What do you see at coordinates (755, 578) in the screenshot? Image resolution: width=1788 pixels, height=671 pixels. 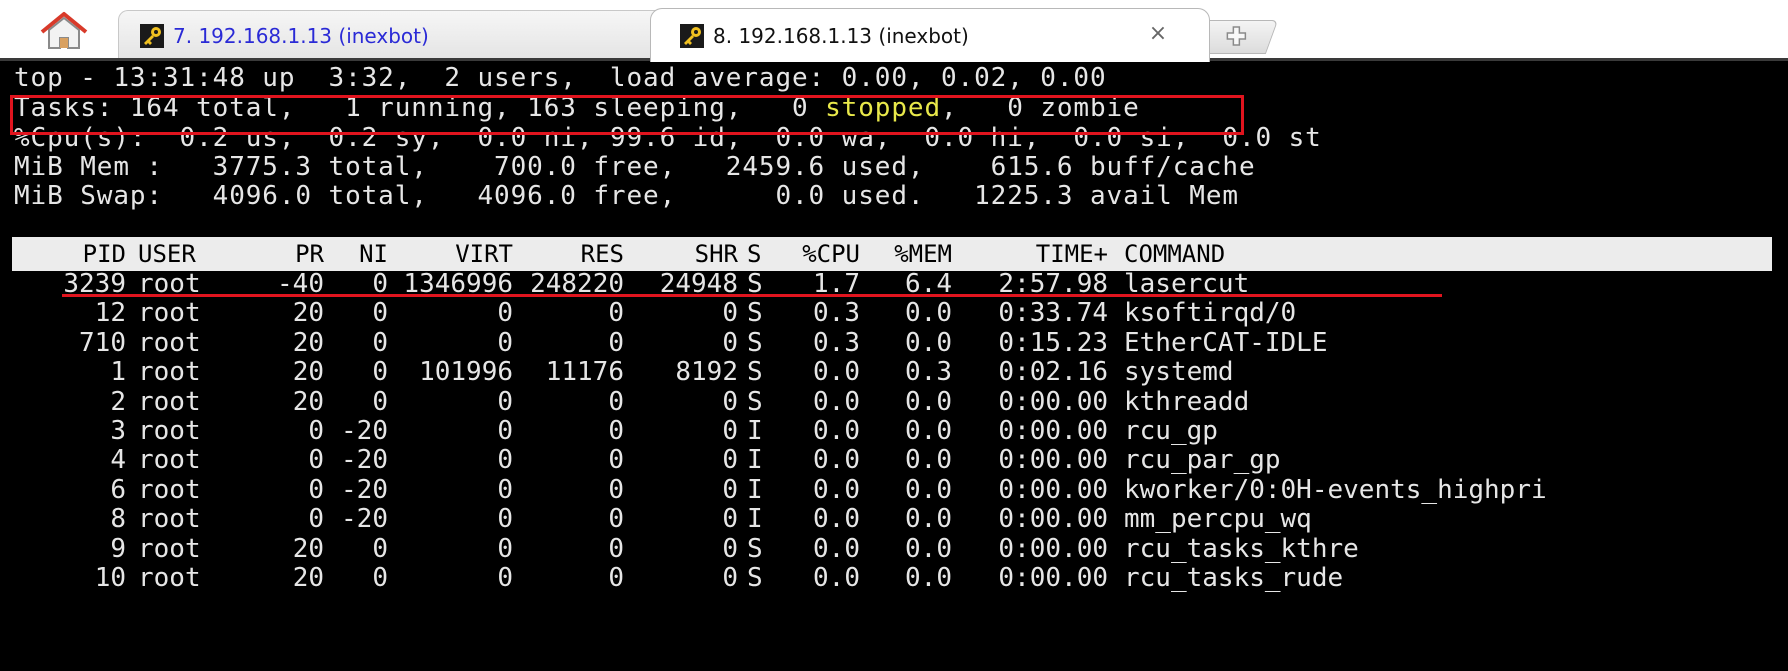 I see `cell-state: S` at bounding box center [755, 578].